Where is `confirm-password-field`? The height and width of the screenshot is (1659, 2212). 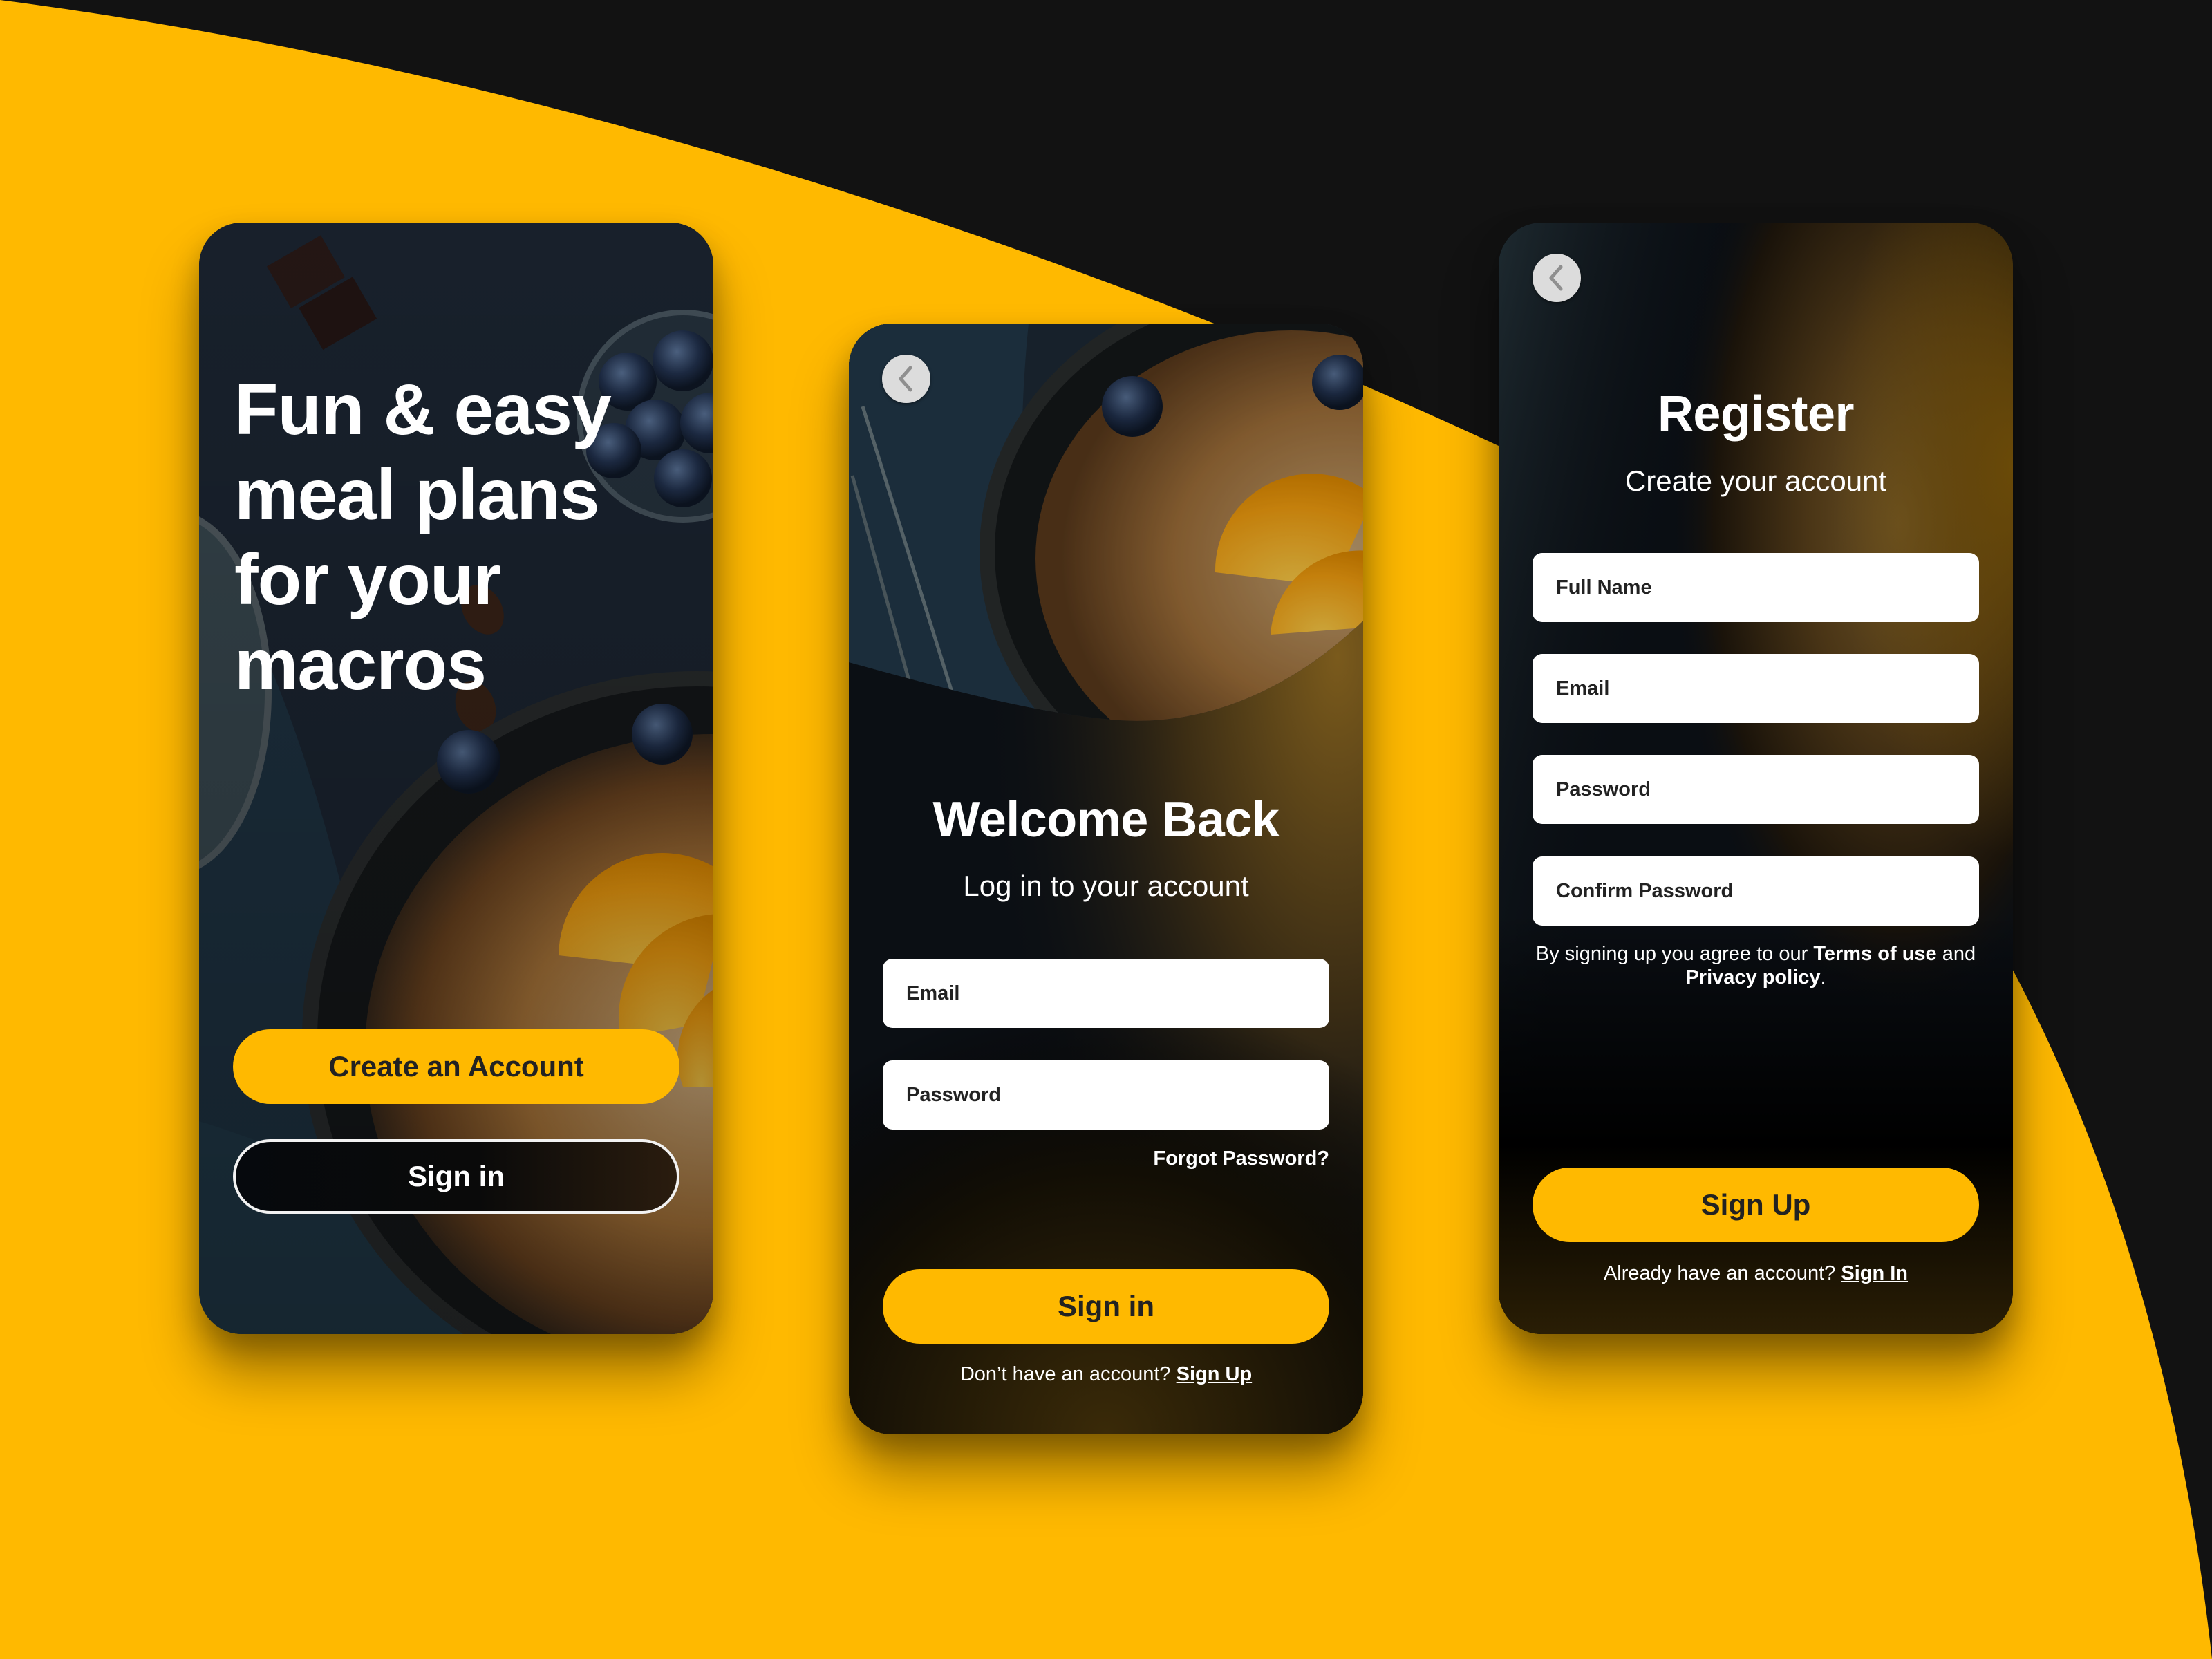 confirm-password-field is located at coordinates (1756, 891).